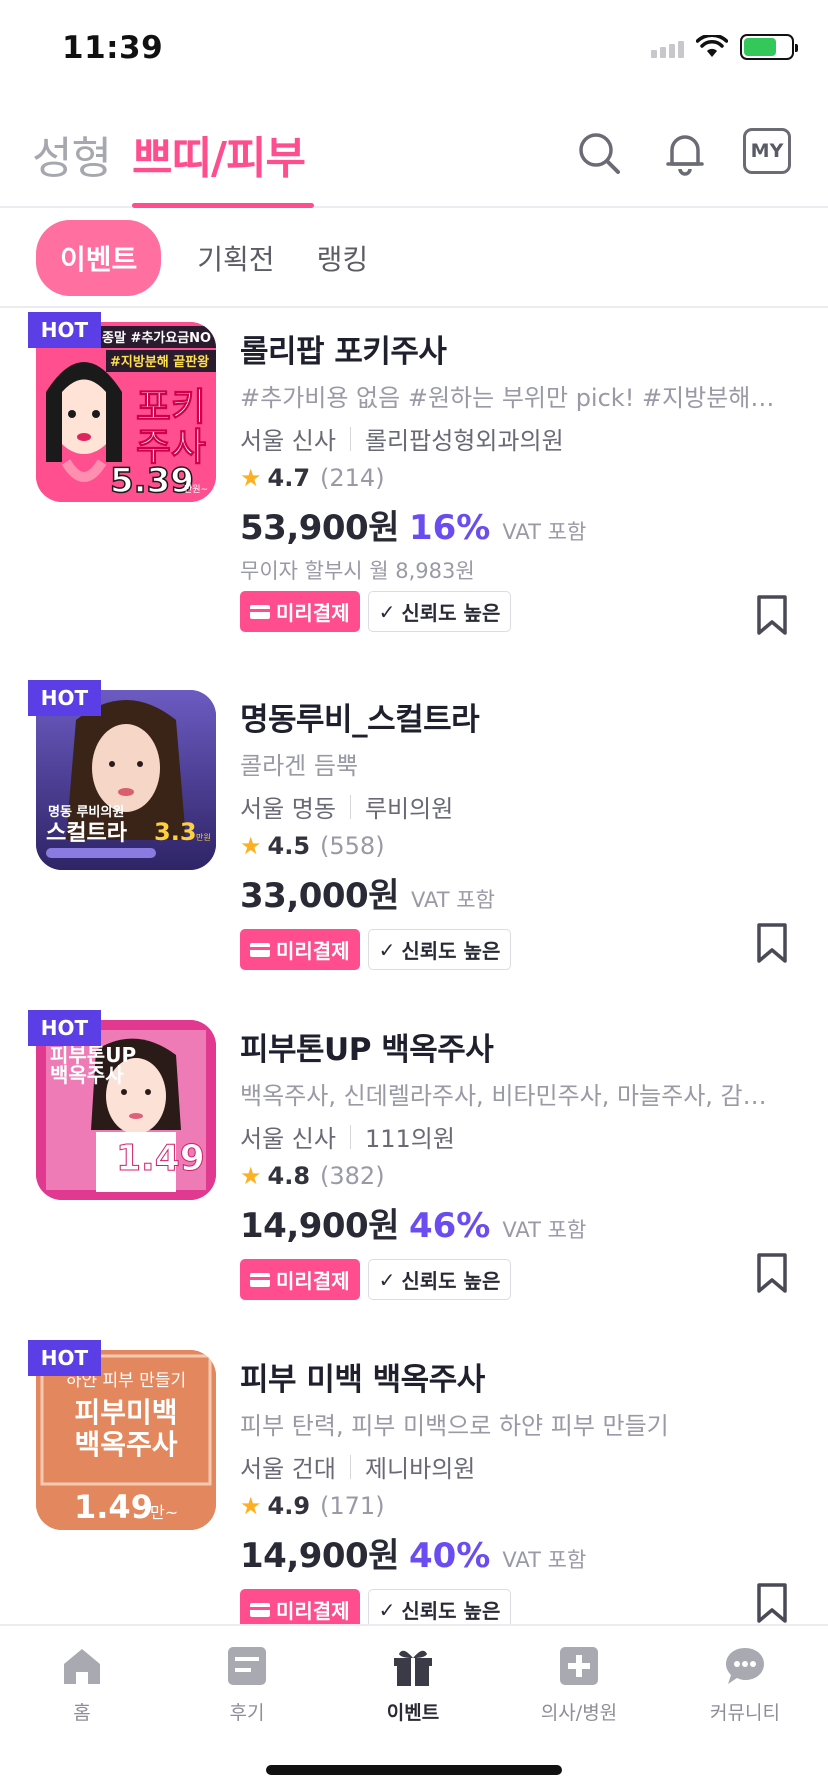 This screenshot has height=1792, width=828. I want to click on hospital-icon, so click(579, 1666).